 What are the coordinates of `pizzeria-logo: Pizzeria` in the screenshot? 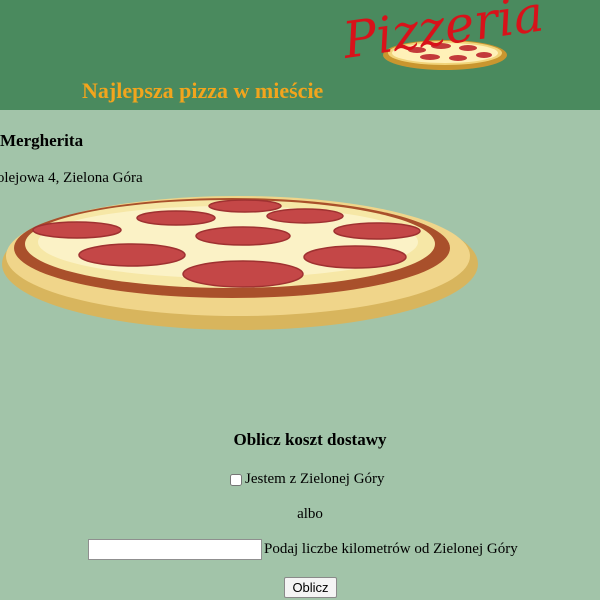 It's located at (445, 38).